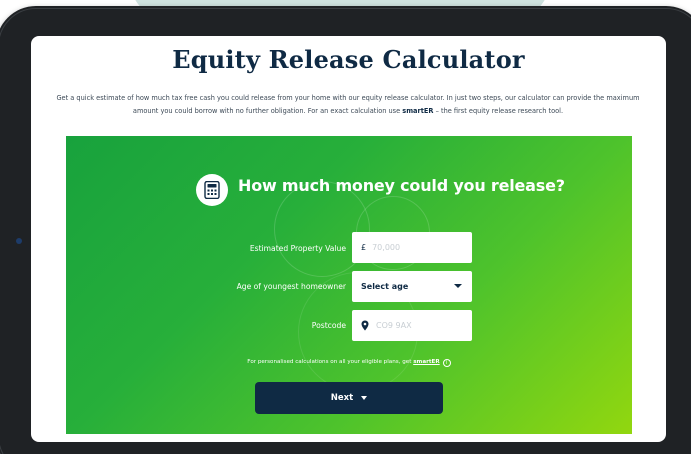 This screenshot has height=454, width=691. I want to click on calculator-heading: How much money could you release?, so click(401, 185).